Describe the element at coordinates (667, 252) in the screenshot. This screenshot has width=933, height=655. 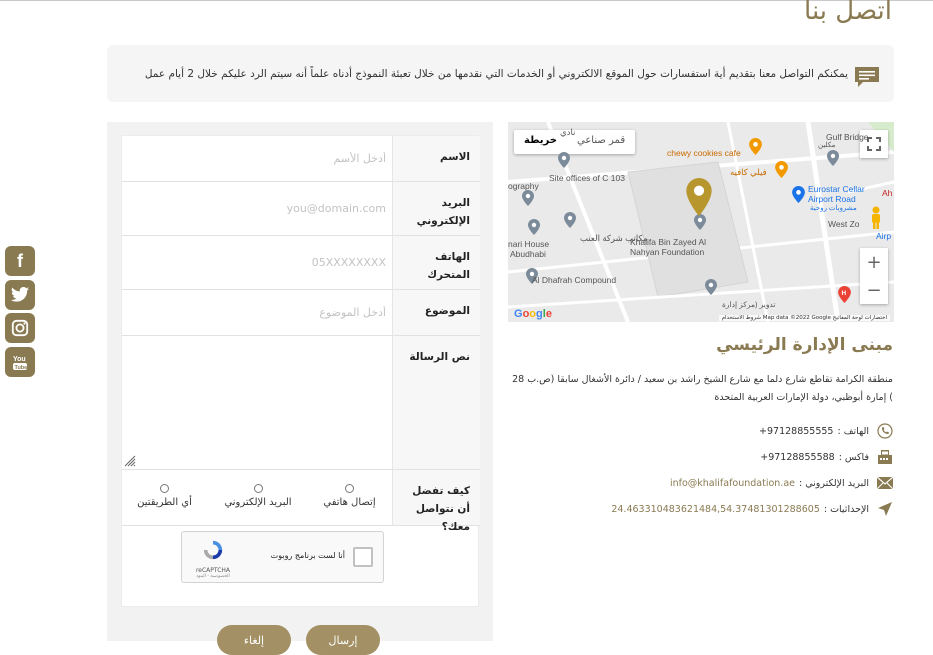
I see `map-label-kbz-2: Nahyan Foundation` at that location.